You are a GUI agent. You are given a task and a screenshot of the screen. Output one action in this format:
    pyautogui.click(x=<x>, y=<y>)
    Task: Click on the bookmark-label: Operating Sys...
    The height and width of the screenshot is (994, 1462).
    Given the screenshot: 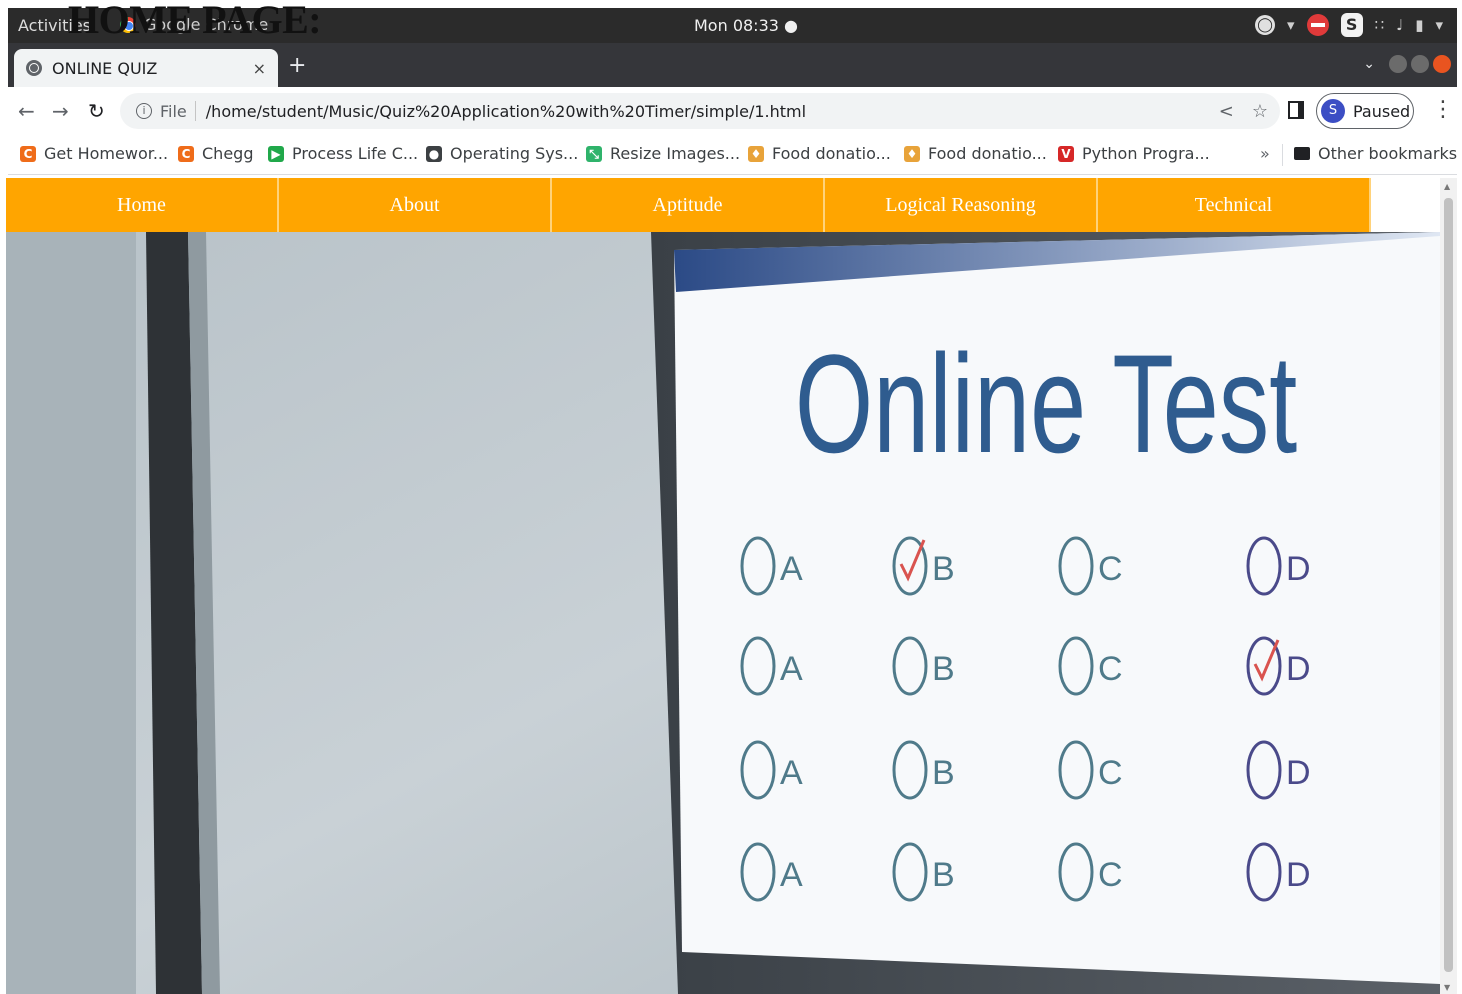 What is the action you would take?
    pyautogui.click(x=514, y=153)
    